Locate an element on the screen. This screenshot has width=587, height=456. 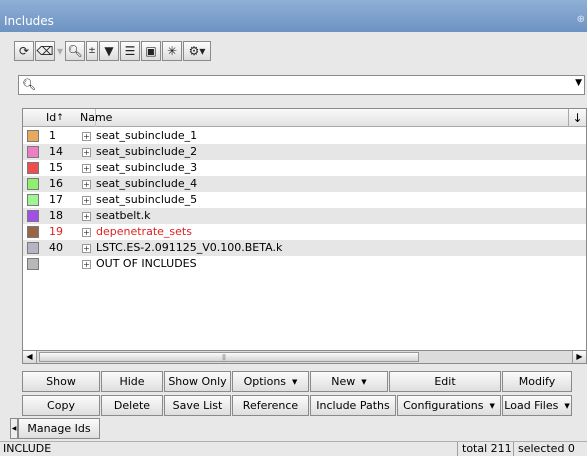
zoom-icon: 🔍︎ is located at coordinates (75, 51).